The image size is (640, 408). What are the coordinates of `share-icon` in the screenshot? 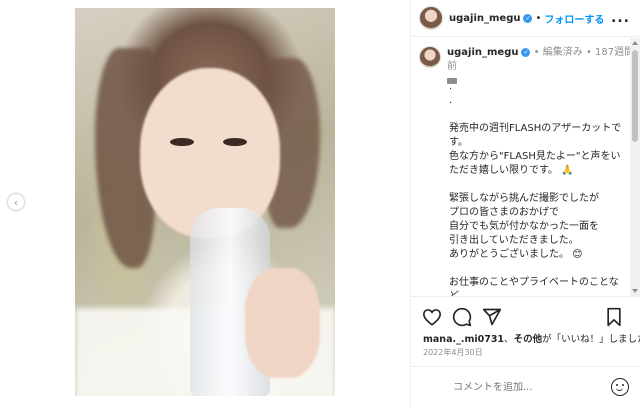 It's located at (492, 317).